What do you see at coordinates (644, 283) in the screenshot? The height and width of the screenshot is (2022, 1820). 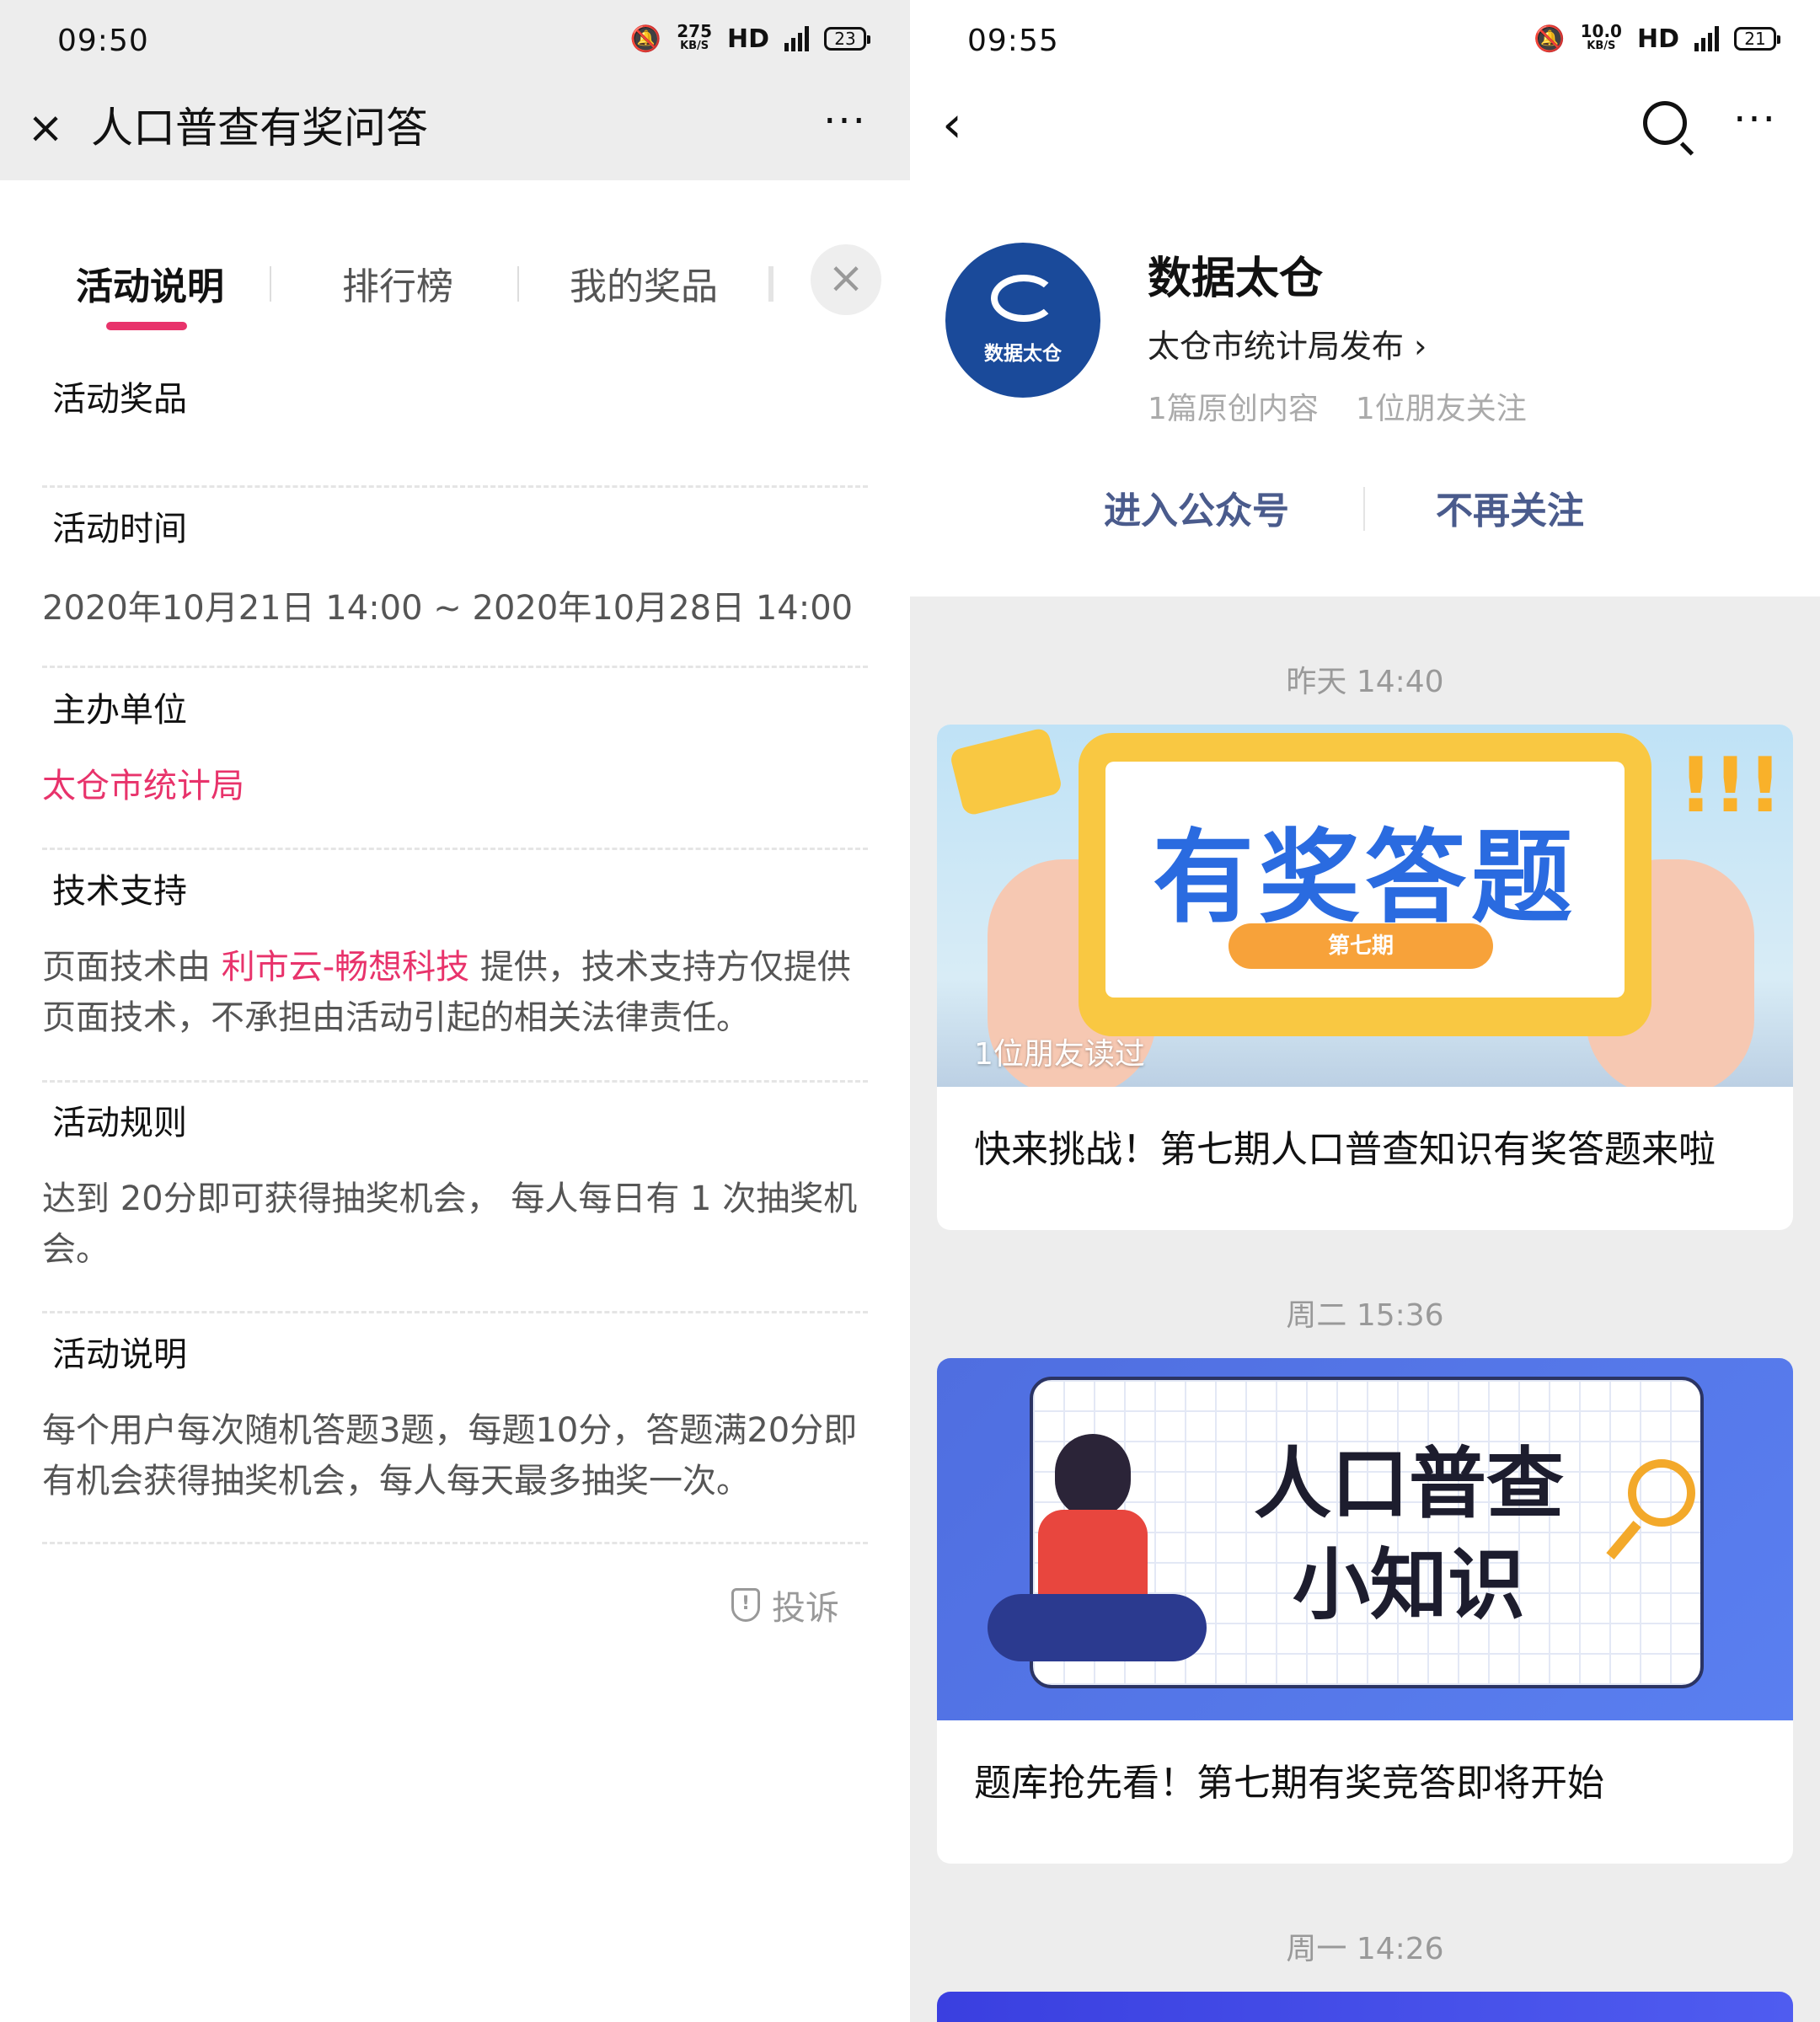 I see `tab-my-prizes: 我的奖品` at bounding box center [644, 283].